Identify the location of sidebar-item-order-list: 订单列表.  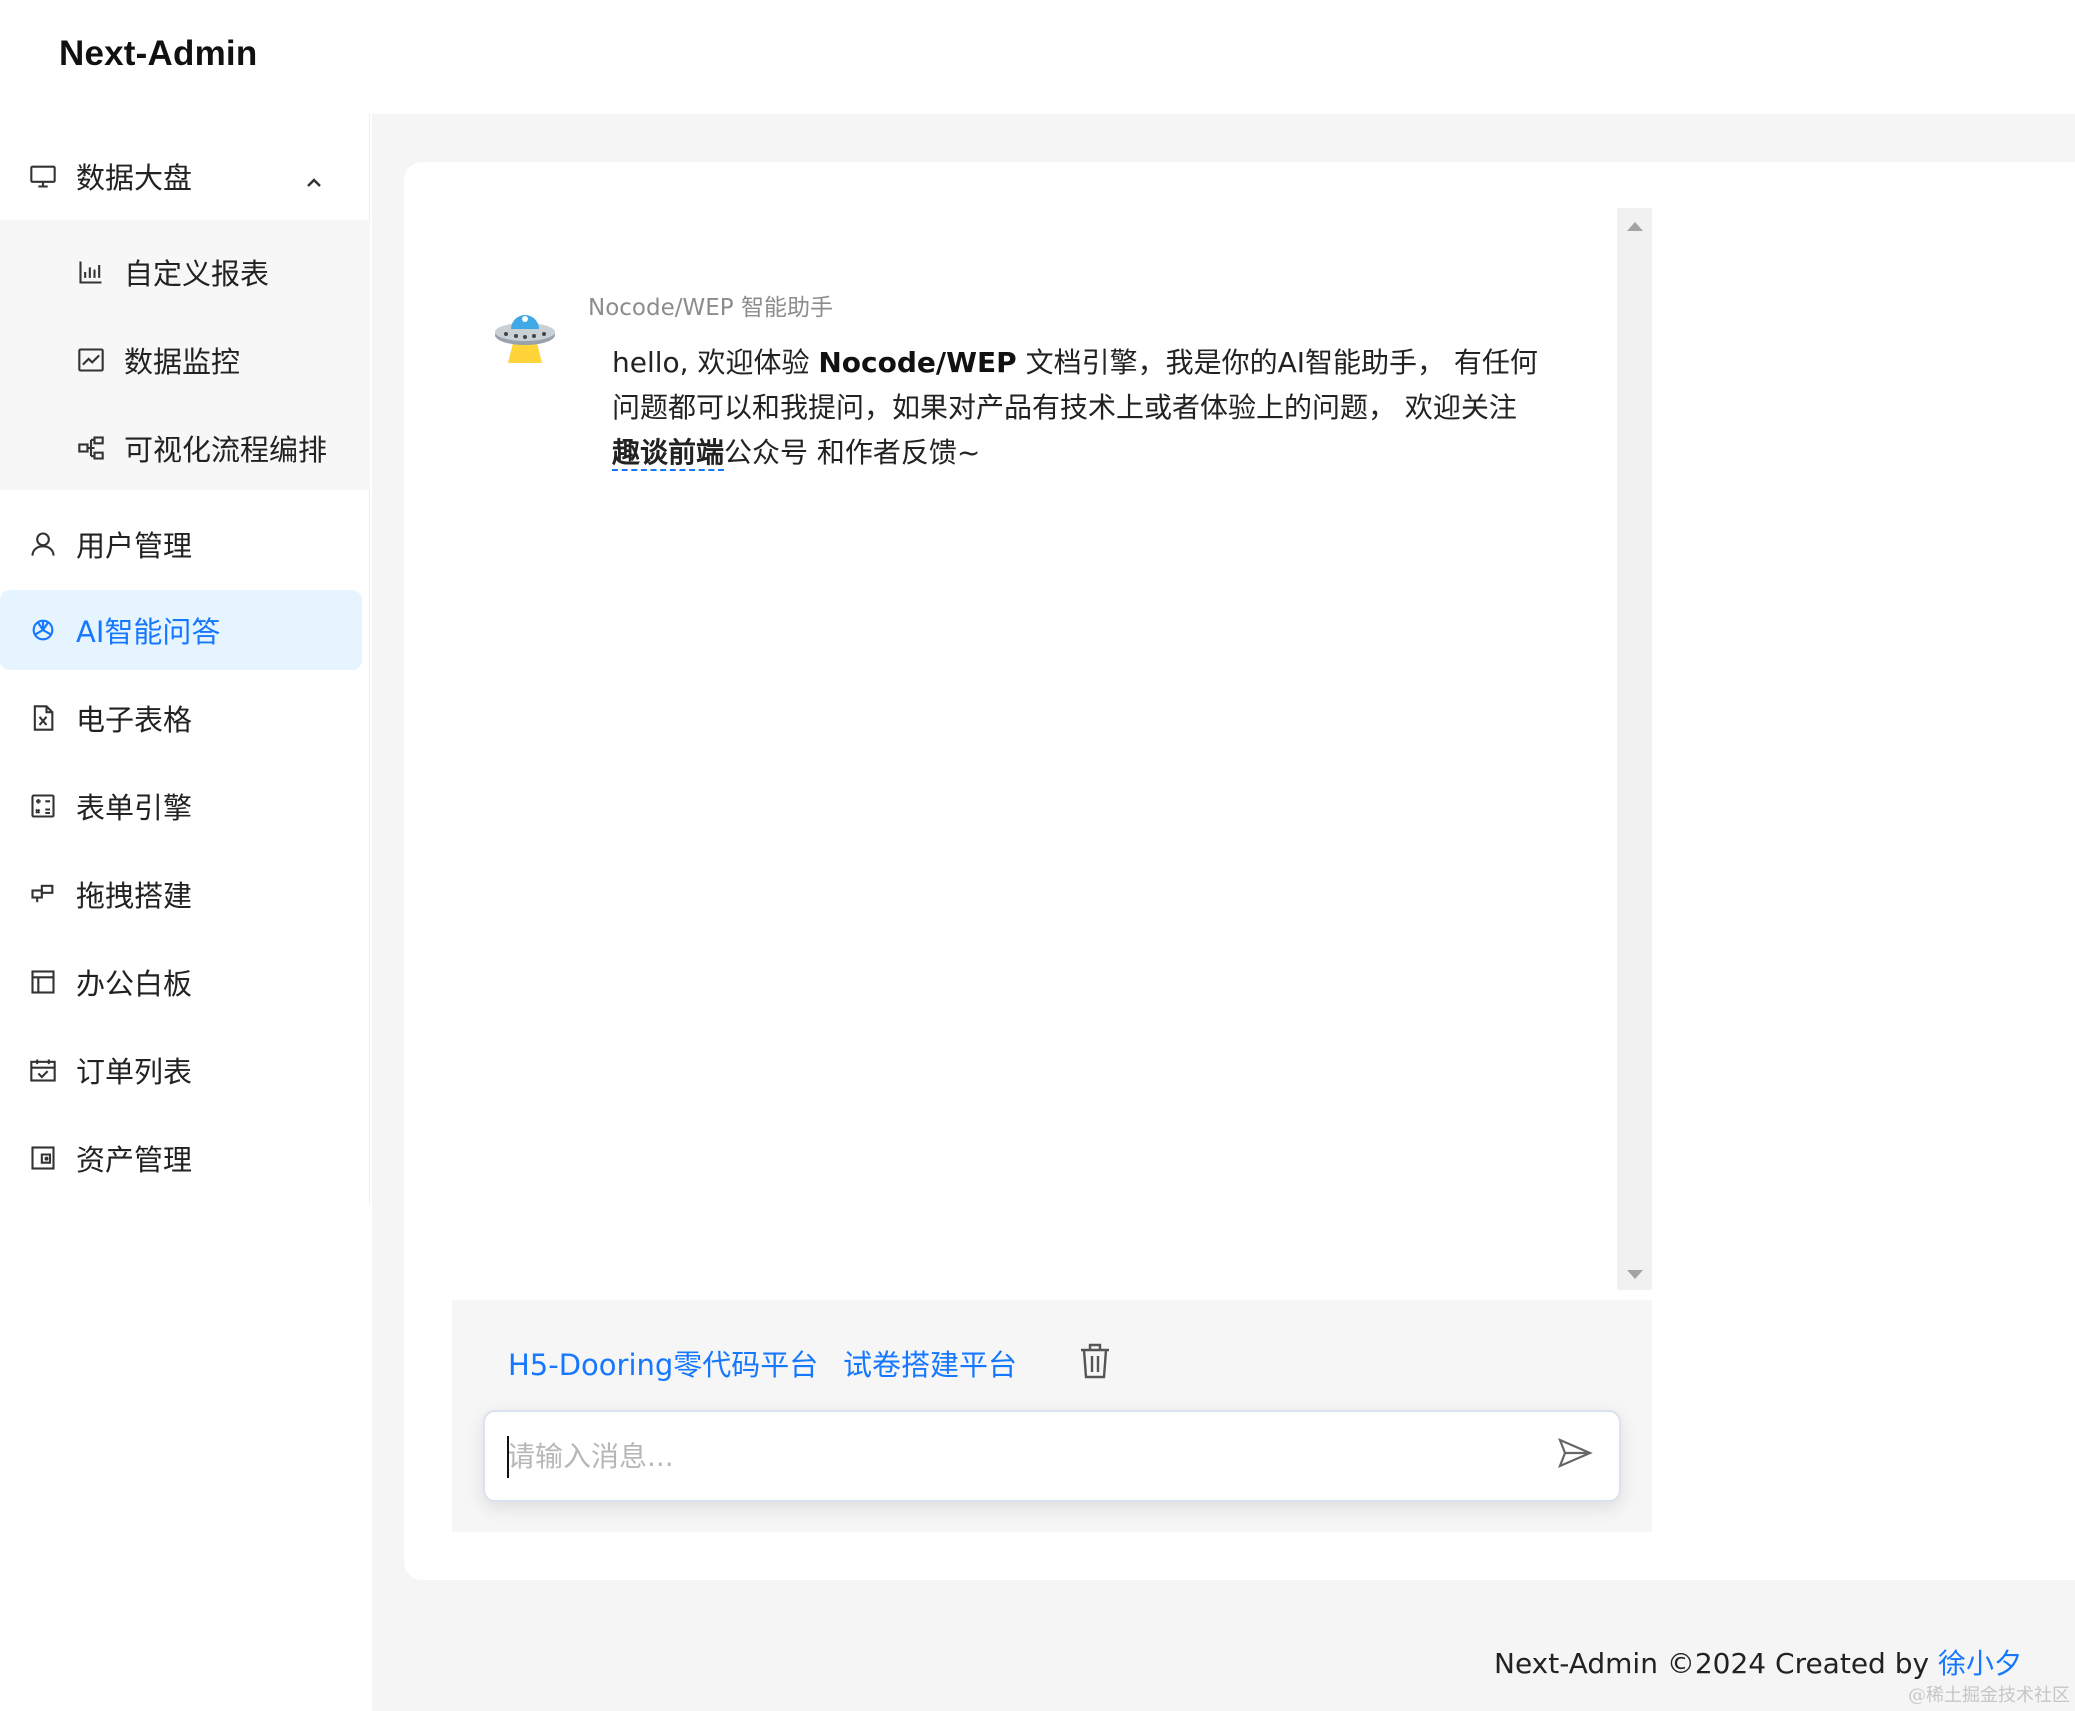
(181, 1070).